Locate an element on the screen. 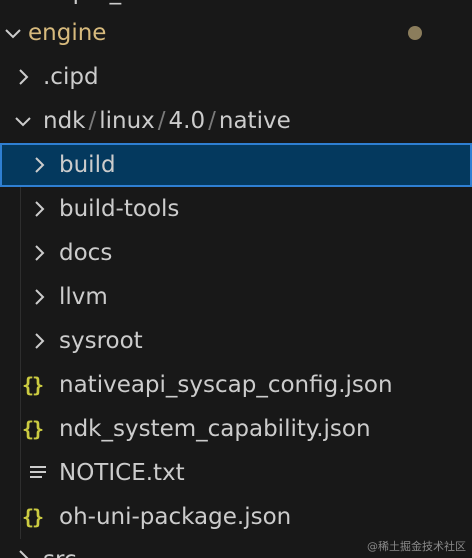 The width and height of the screenshot is (472, 558). tree-item-llvm: llvm is located at coordinates (236, 297).